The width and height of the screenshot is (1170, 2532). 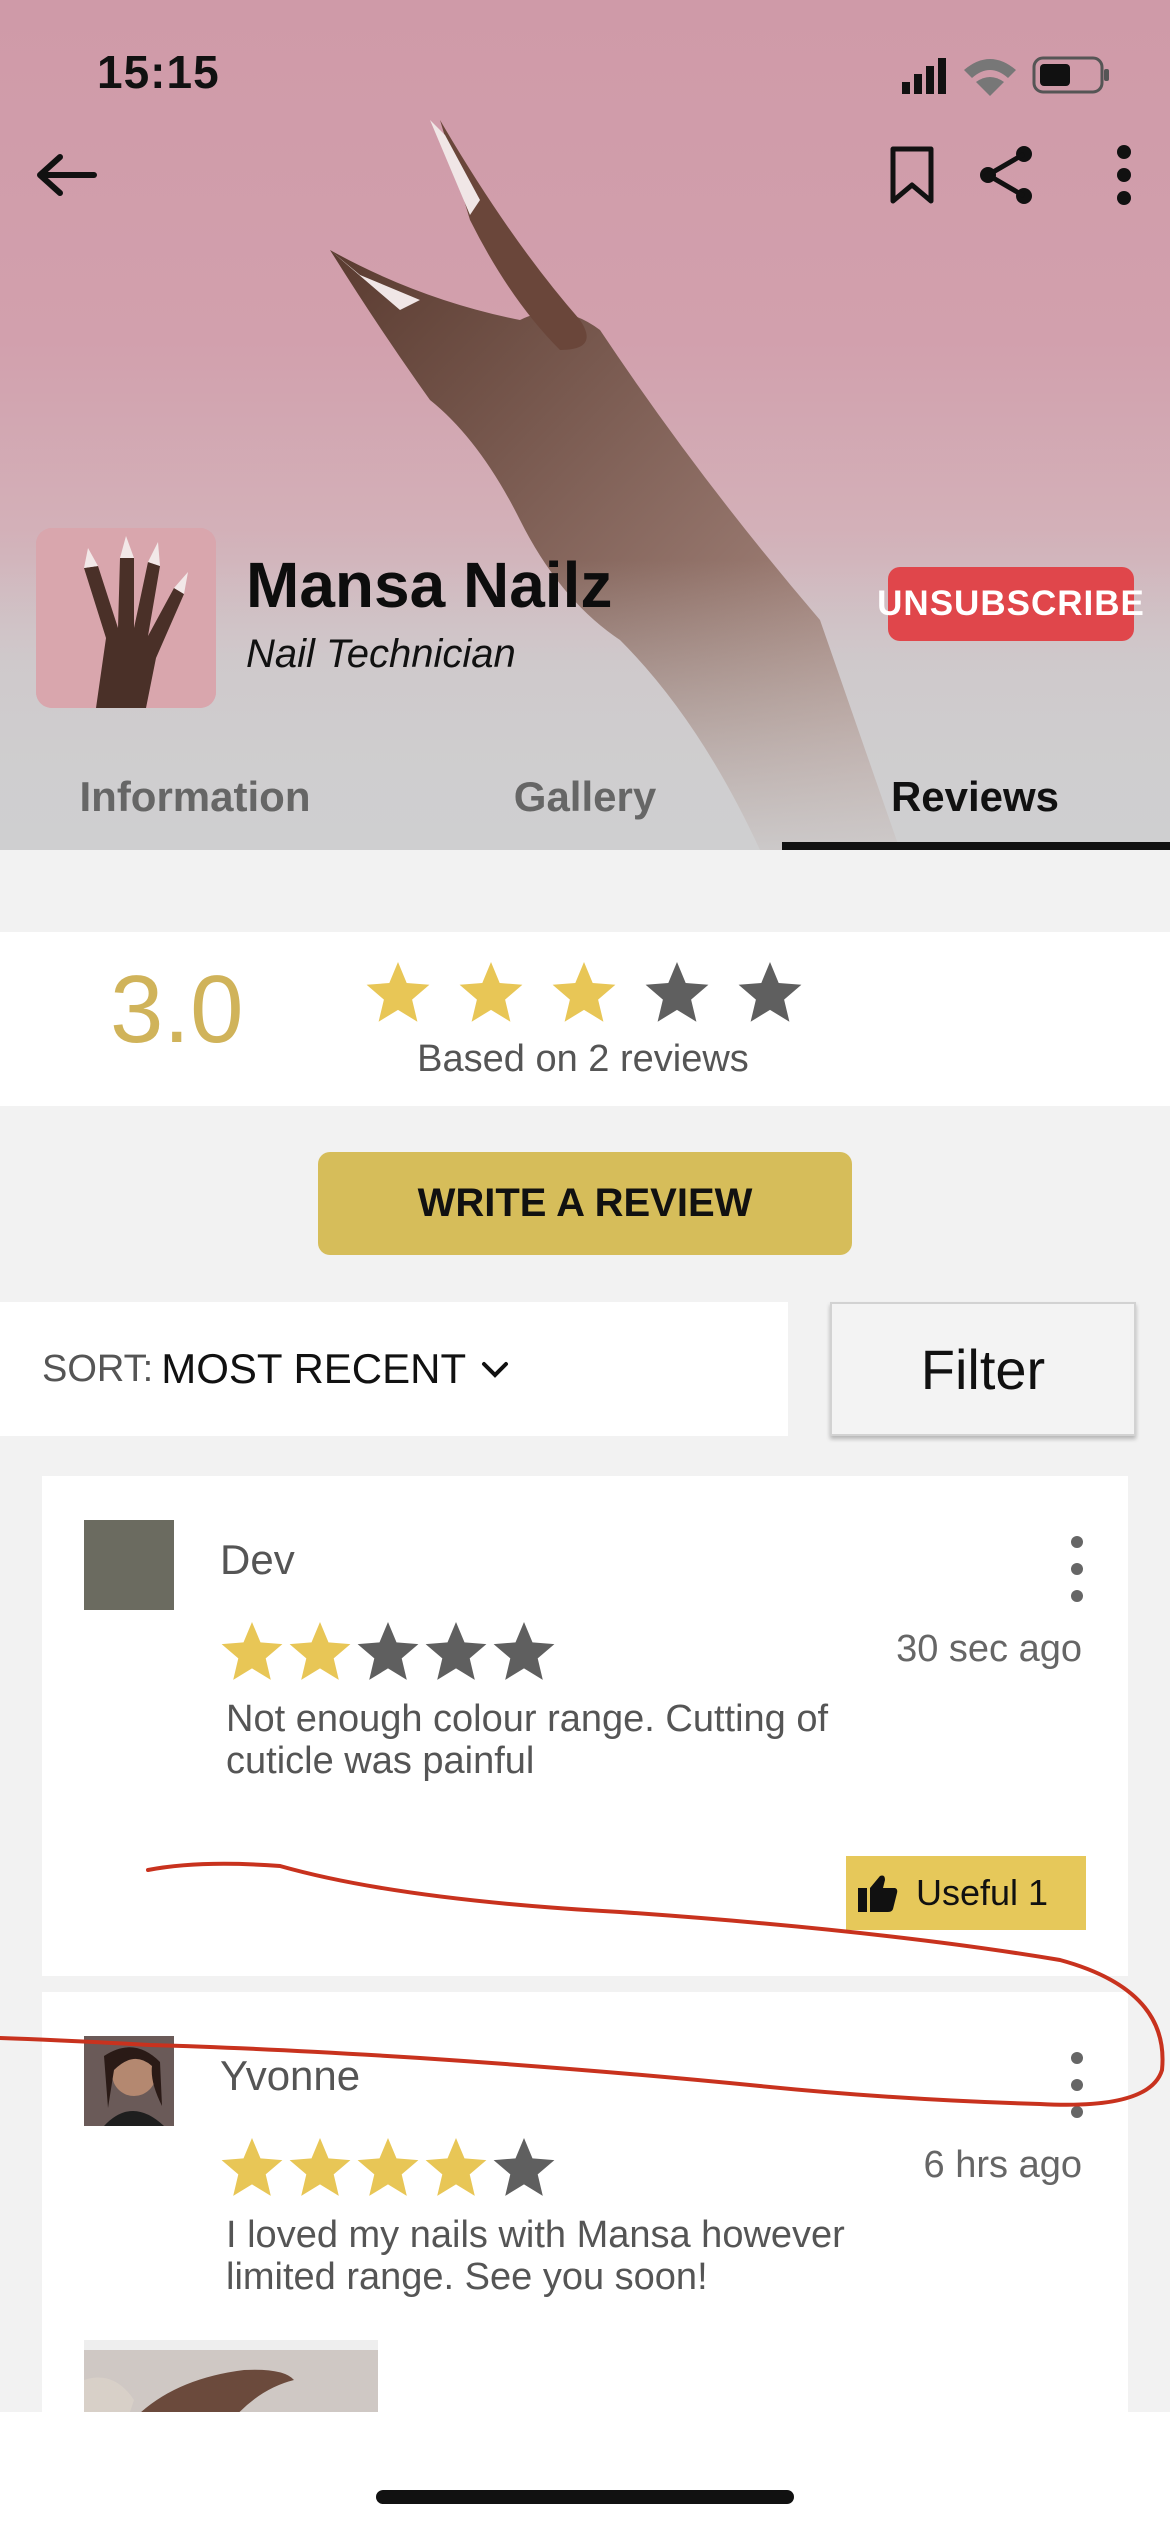 What do you see at coordinates (1002, 2165) in the screenshot?
I see `review-time: 6 hrs ago` at bounding box center [1002, 2165].